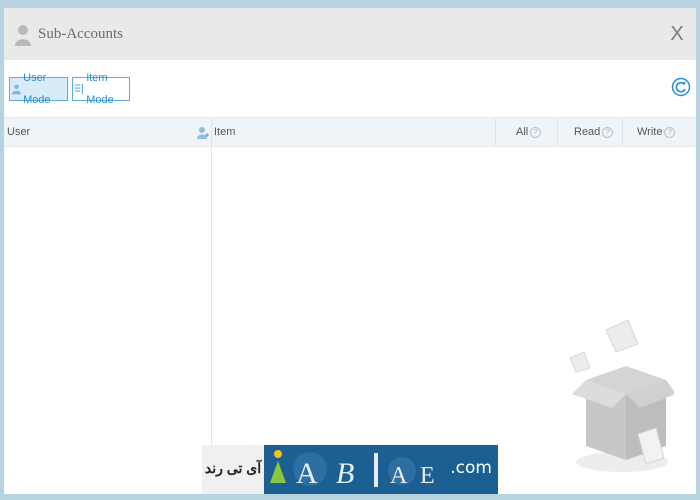 The width and height of the screenshot is (700, 500). Describe the element at coordinates (471, 468) in the screenshot. I see `watermark-domain: .com` at that location.